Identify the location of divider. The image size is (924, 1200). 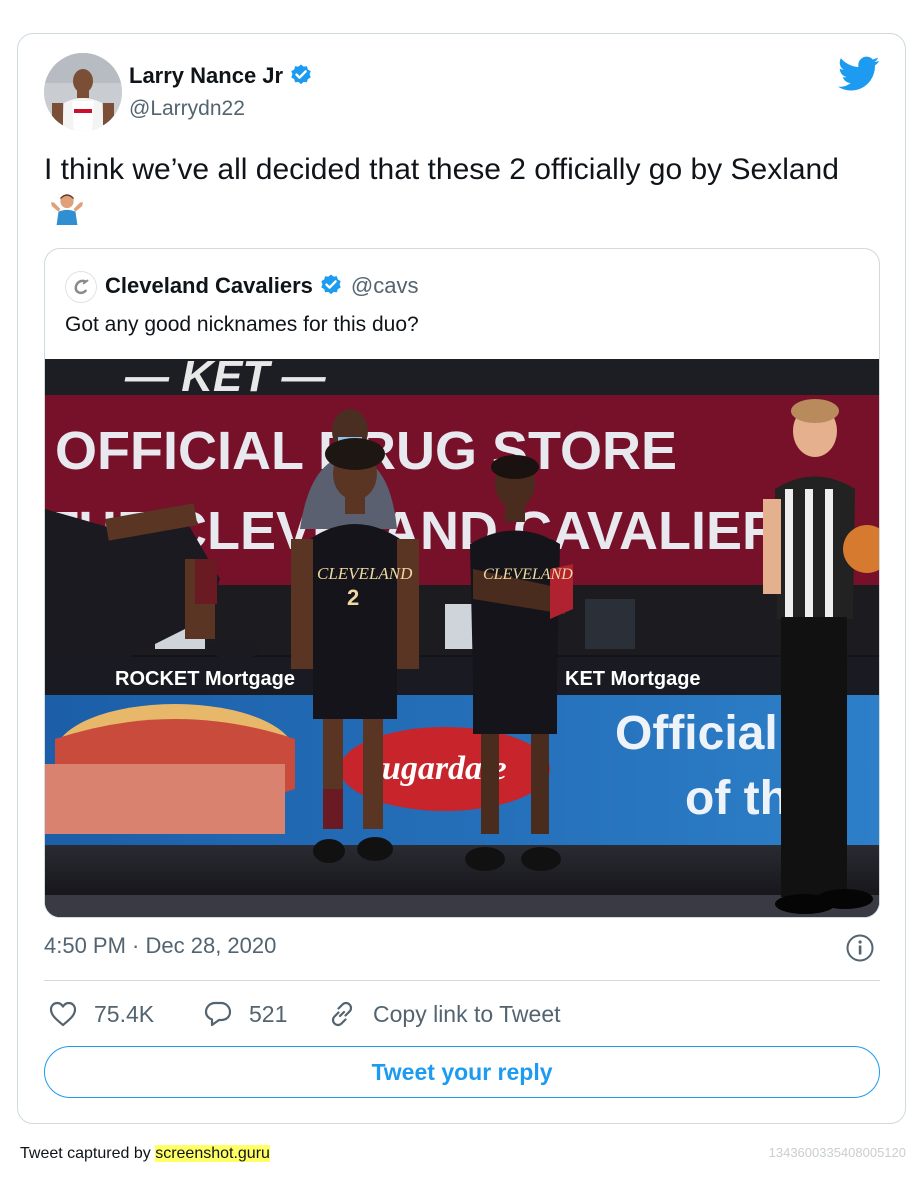
(462, 980).